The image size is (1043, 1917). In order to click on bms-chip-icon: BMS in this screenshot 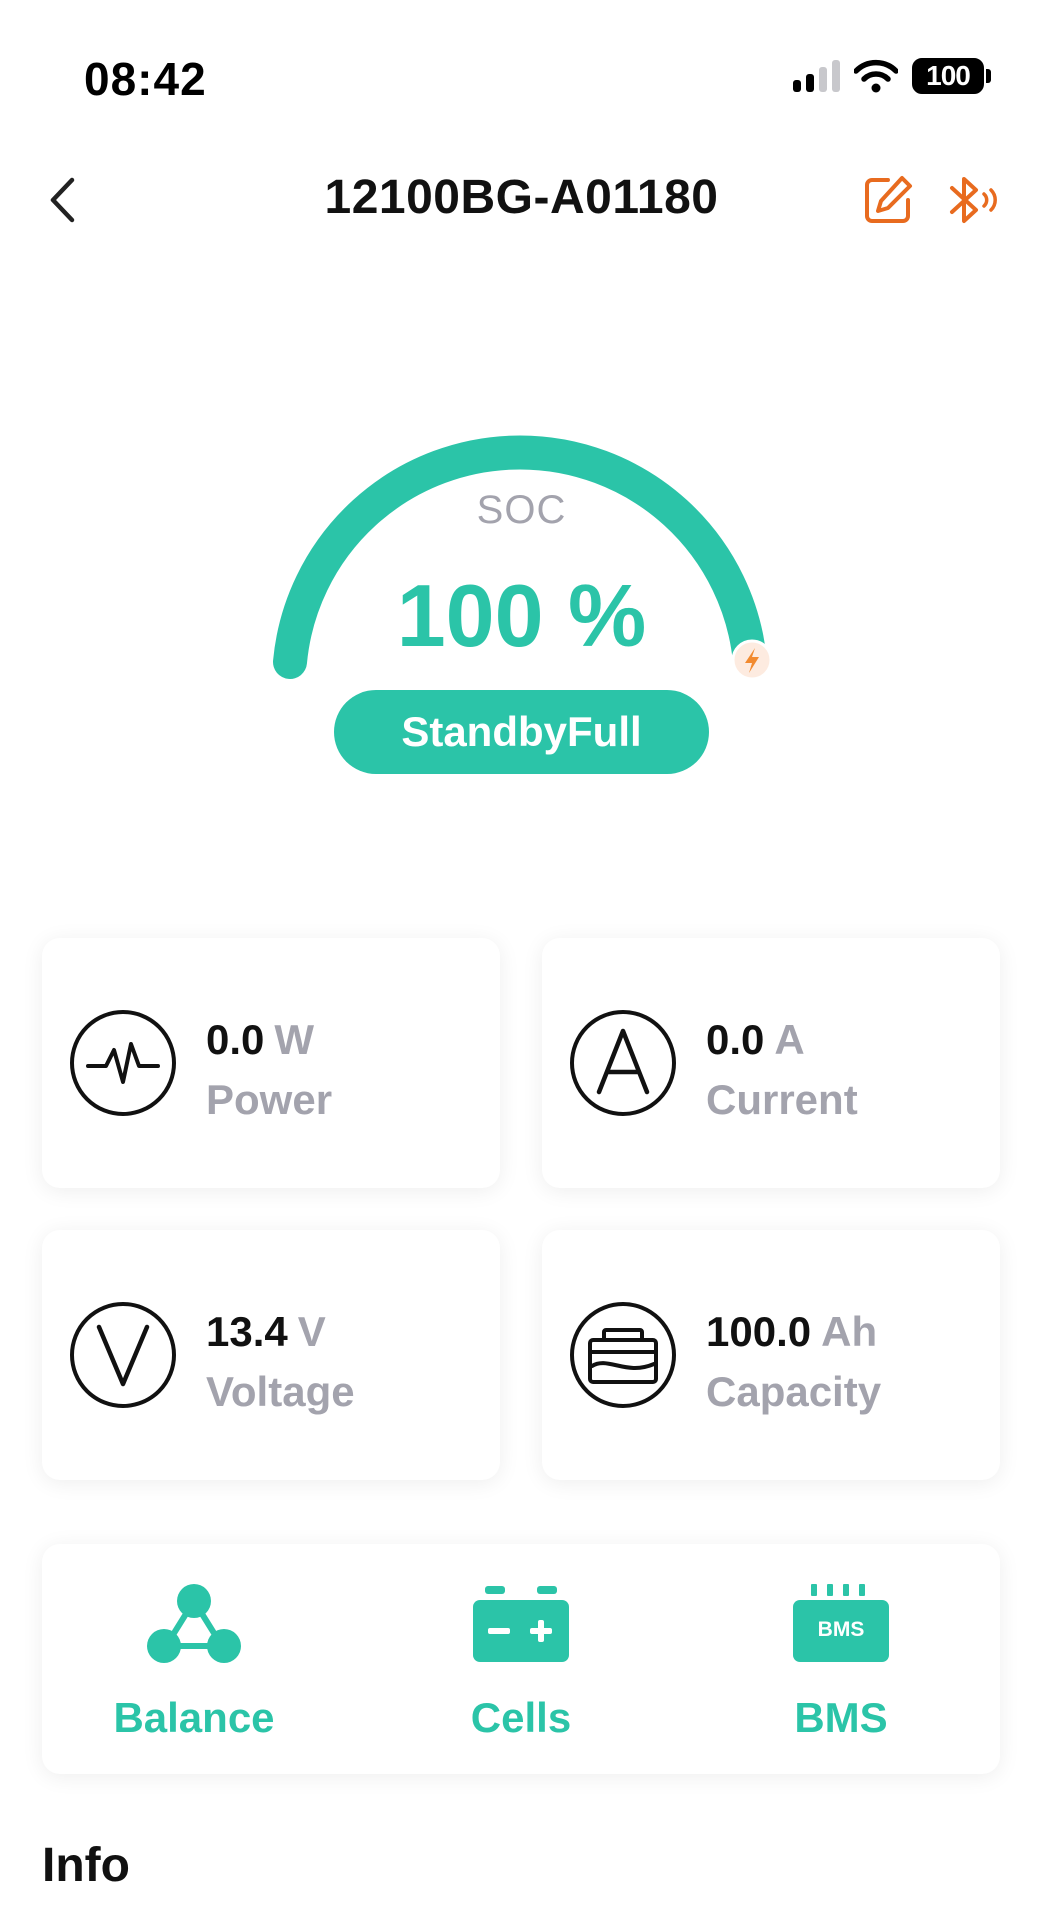, I will do `click(841, 1624)`.